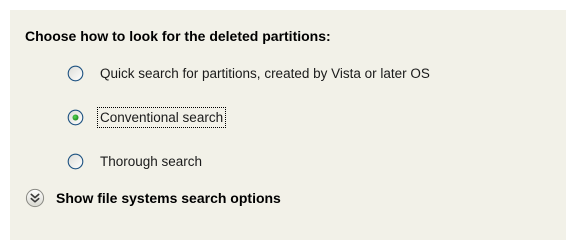 The width and height of the screenshot is (576, 240). I want to click on double-chevron-down-icon, so click(35, 198).